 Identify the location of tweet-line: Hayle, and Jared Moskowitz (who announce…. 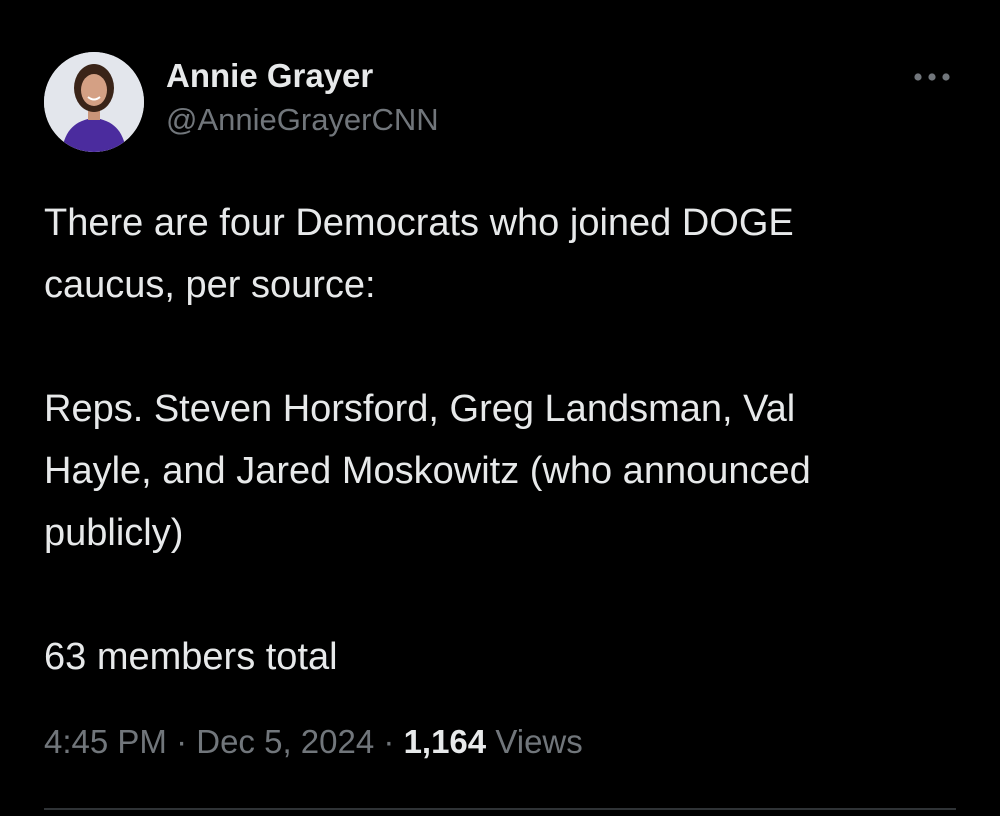
(427, 471).